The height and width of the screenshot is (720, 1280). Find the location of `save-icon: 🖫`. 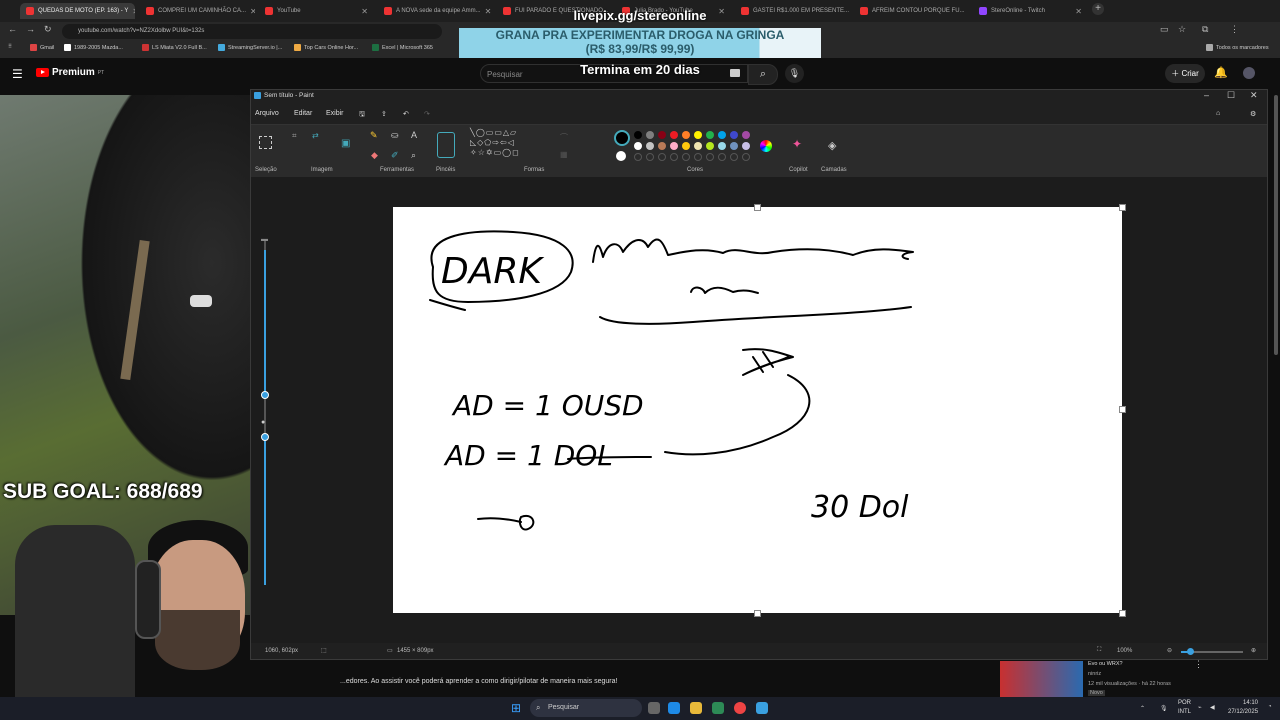

save-icon: 🖫 is located at coordinates (362, 115).